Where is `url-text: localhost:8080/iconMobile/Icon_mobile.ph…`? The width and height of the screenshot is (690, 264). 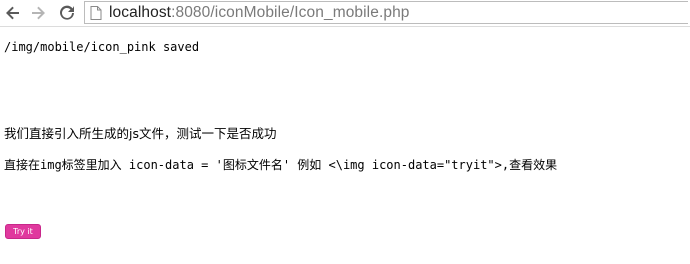
url-text: localhost:8080/iconMobile/Icon_mobile.ph… is located at coordinates (259, 13).